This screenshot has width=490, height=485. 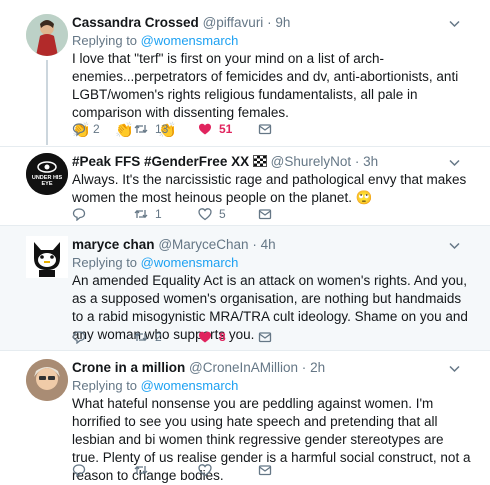 I want to click on like-button, so click(x=205, y=470).